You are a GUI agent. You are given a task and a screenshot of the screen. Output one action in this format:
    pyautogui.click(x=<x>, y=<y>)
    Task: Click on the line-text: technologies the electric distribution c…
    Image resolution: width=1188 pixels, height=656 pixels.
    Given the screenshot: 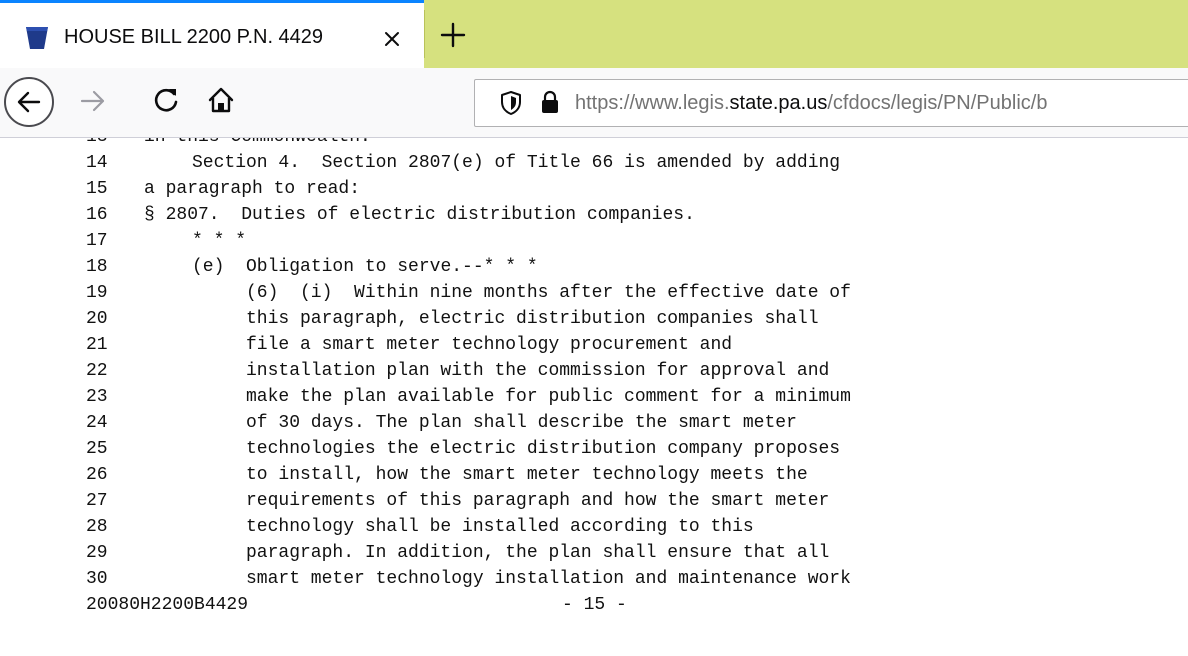 What is the action you would take?
    pyautogui.click(x=543, y=449)
    